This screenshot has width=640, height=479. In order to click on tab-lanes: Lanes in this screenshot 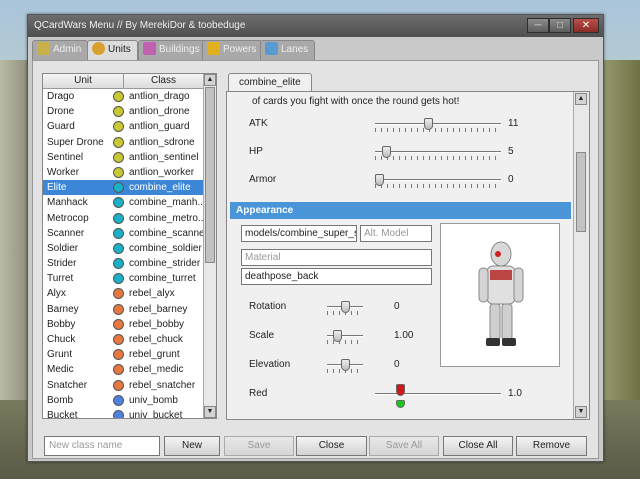, I will do `click(288, 50)`.